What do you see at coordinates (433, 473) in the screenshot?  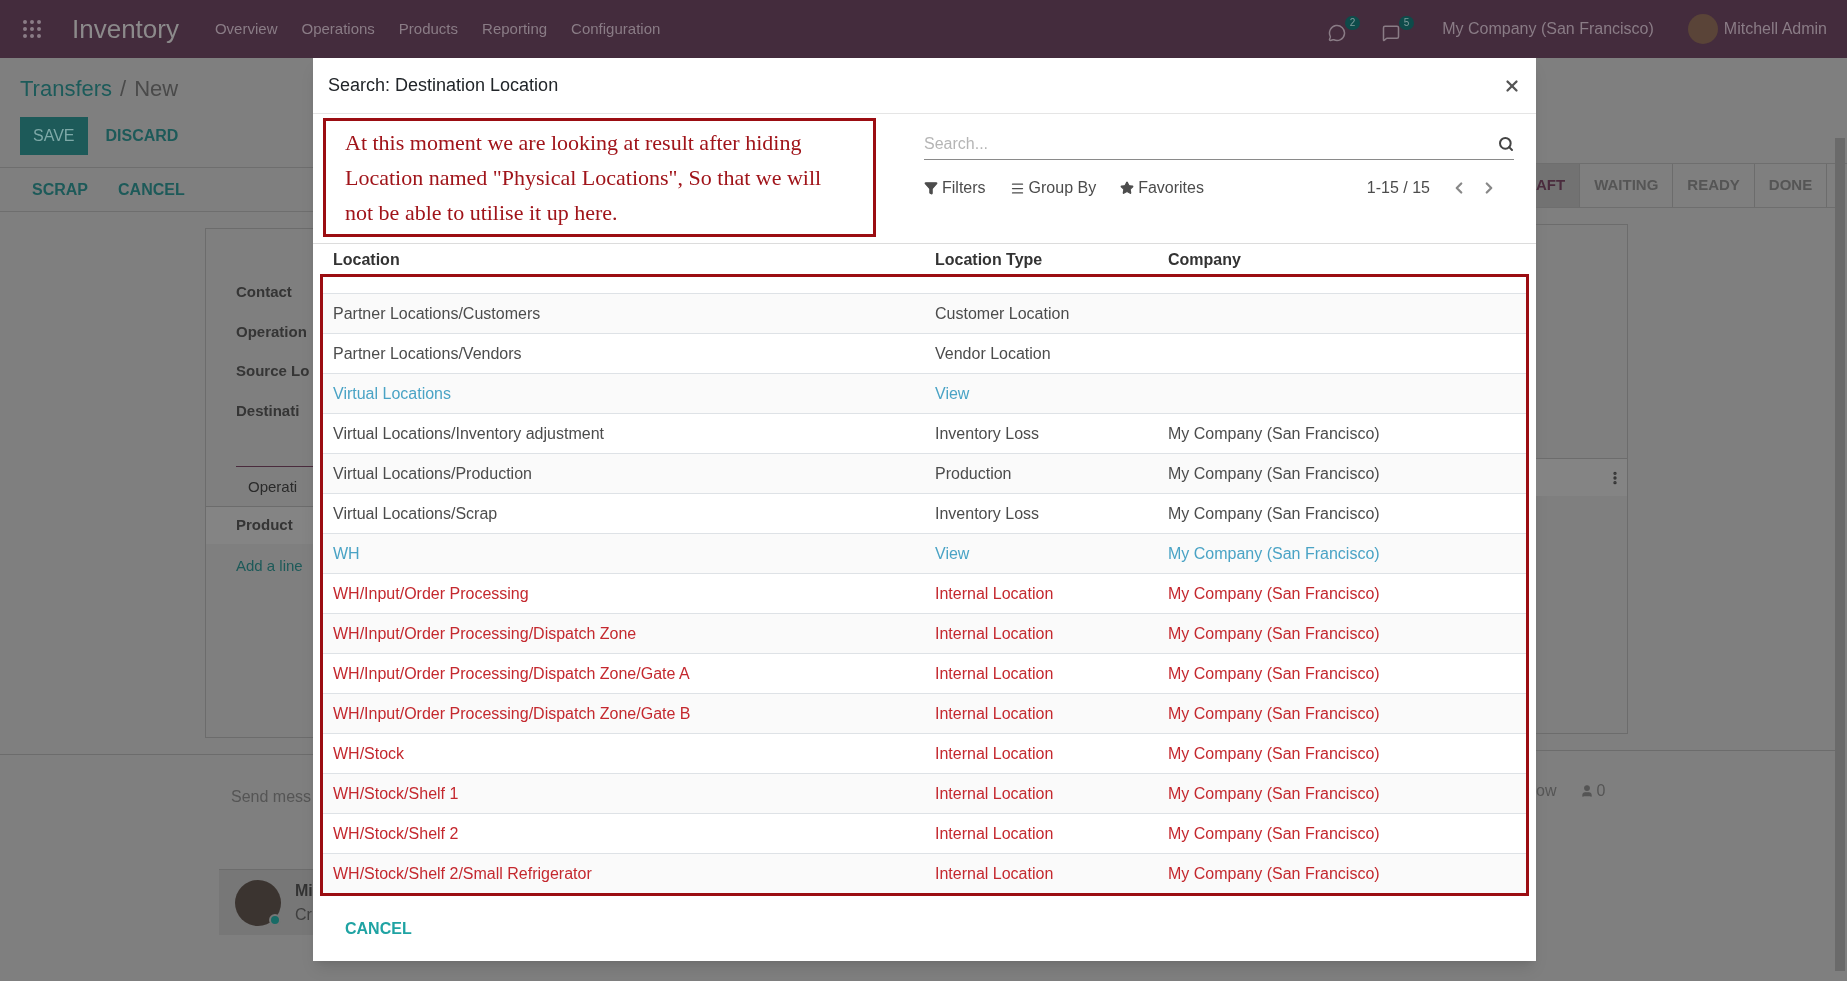 I see `table-cell-text: Virtual Locations/Production` at bounding box center [433, 473].